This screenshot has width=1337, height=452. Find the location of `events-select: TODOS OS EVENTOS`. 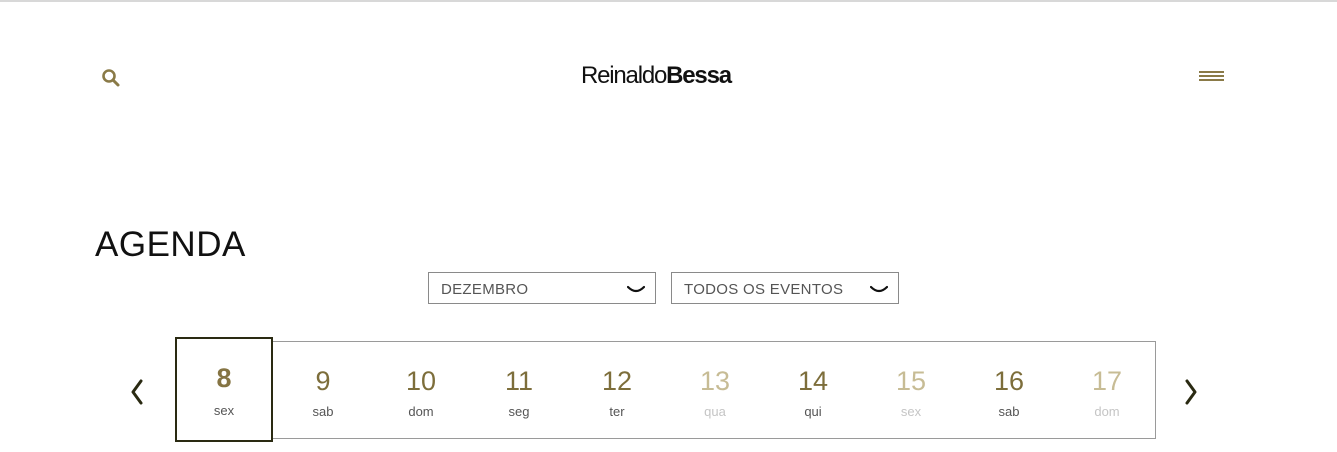

events-select: TODOS OS EVENTOS is located at coordinates (785, 288).